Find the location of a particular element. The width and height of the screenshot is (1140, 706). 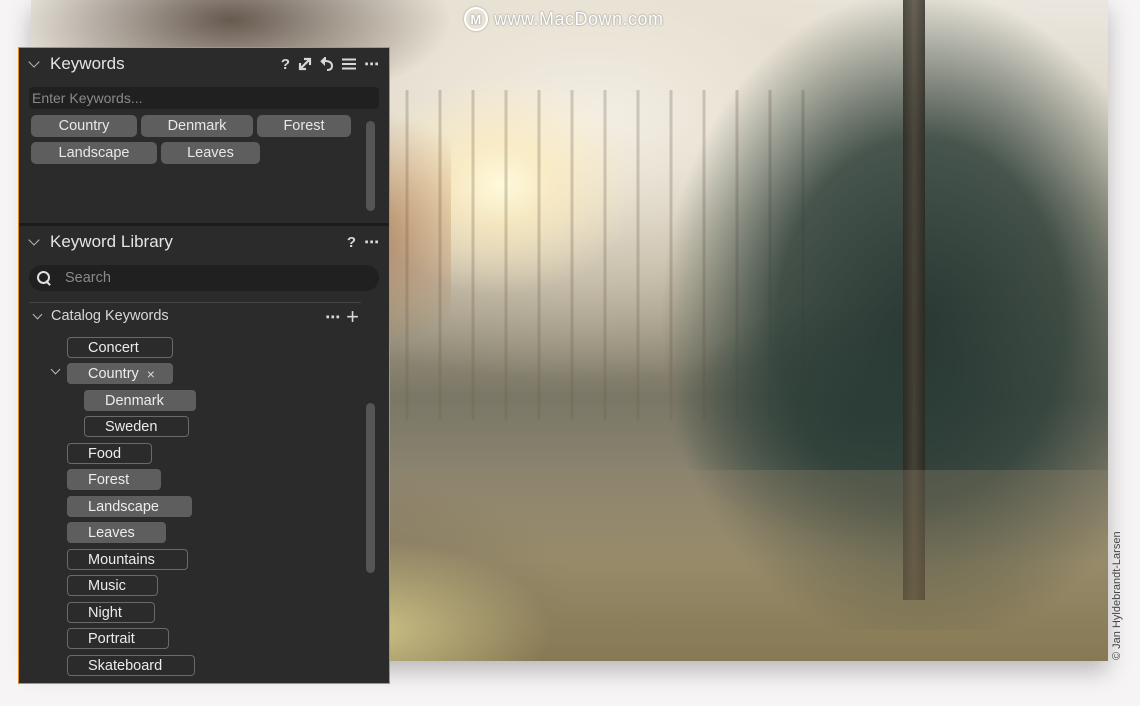

library-keyword-item: Concert is located at coordinates (120, 347).